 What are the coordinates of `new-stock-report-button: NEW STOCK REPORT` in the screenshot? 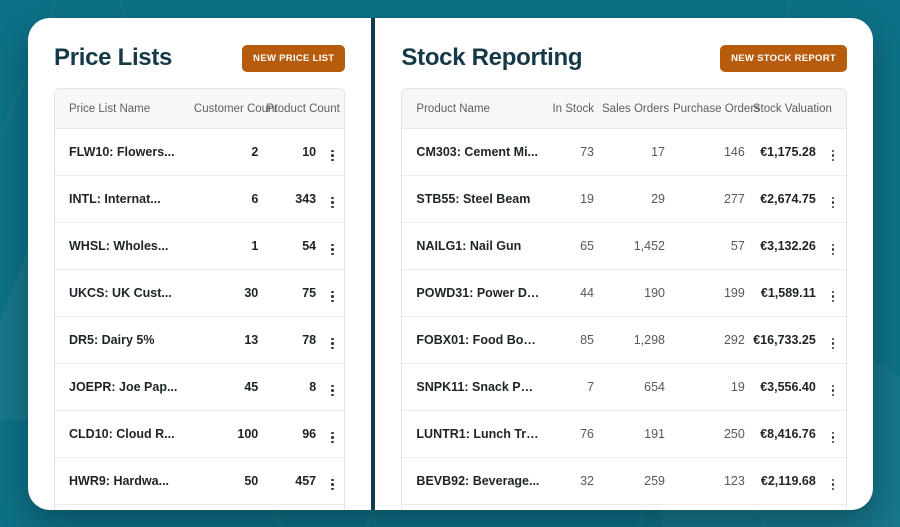 It's located at (783, 58).